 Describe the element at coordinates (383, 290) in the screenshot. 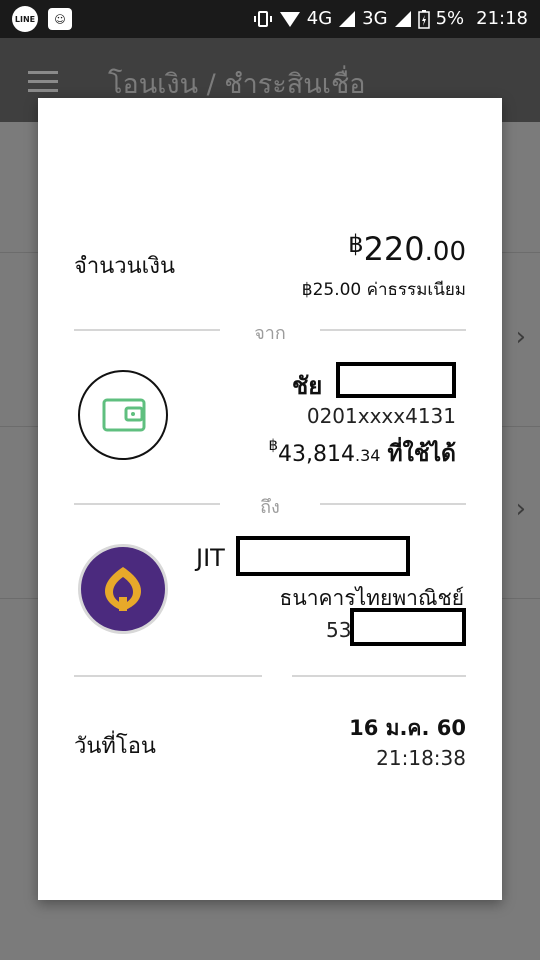

I see `fee-text: ฿25.00 ค่าธรรมเนียม` at that location.